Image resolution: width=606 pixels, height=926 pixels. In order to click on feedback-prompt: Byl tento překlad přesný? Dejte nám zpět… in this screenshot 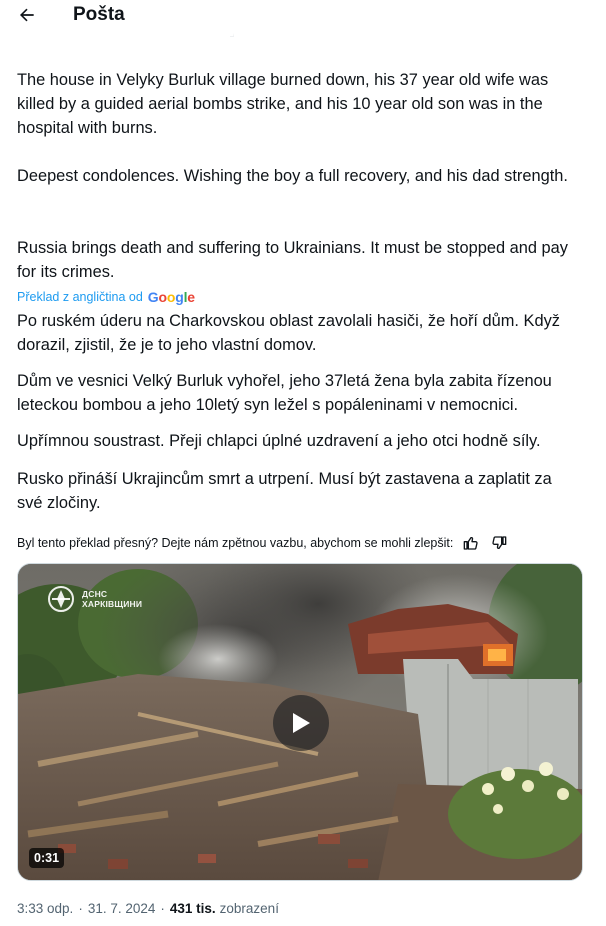, I will do `click(235, 543)`.